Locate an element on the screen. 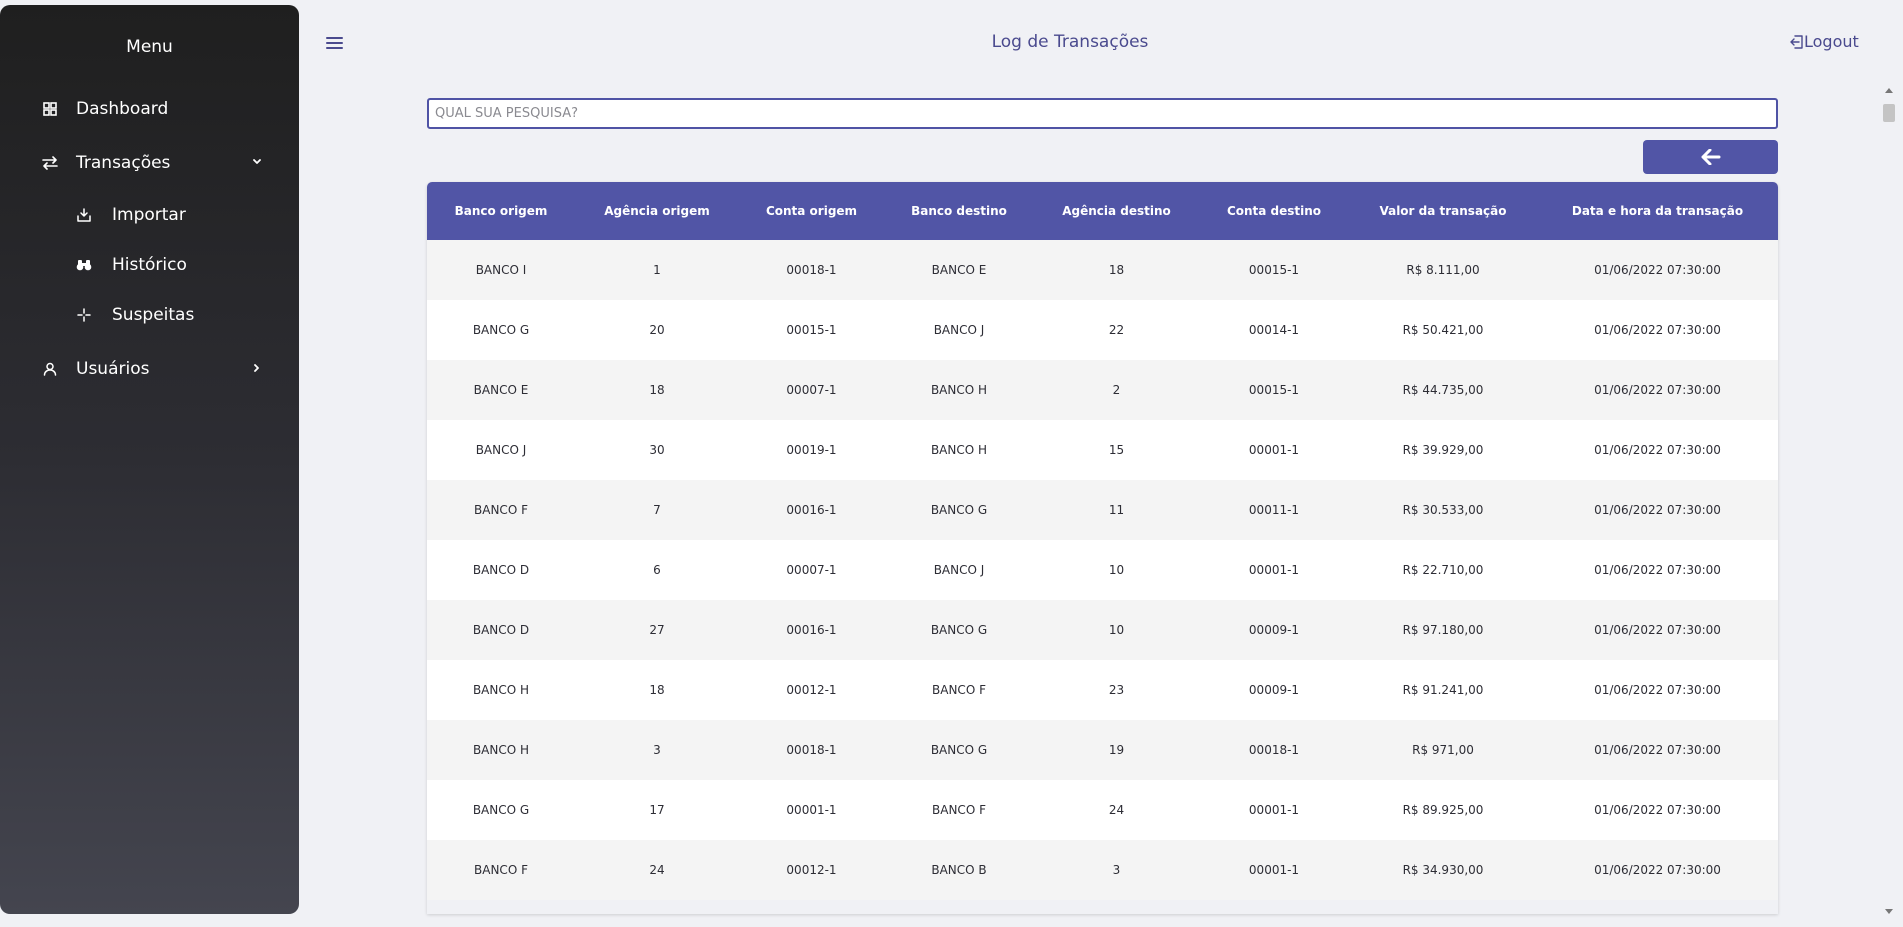 The image size is (1903, 927). table-cell: BANCO J is located at coordinates (501, 450).